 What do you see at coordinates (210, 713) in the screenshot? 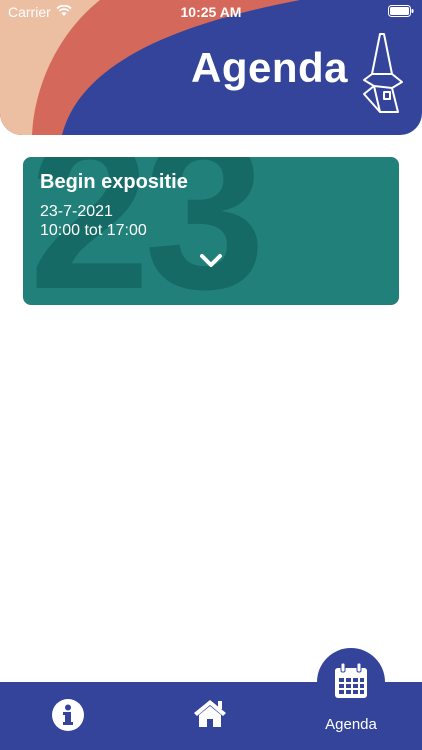
I see `home-icon` at bounding box center [210, 713].